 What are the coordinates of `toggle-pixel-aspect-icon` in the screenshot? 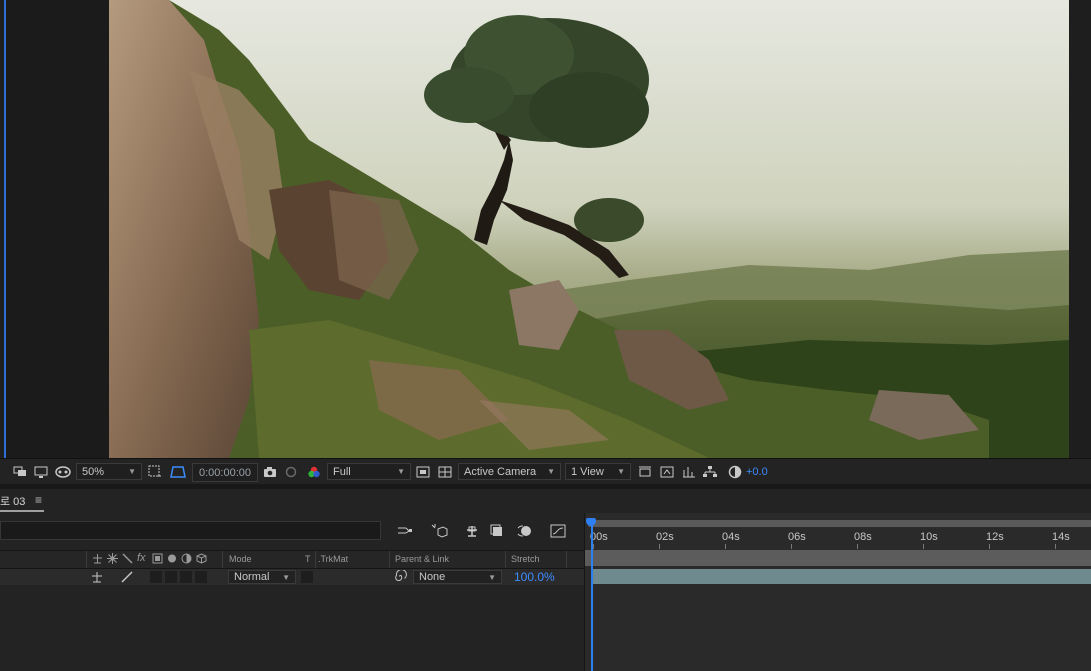 It's located at (645, 471).